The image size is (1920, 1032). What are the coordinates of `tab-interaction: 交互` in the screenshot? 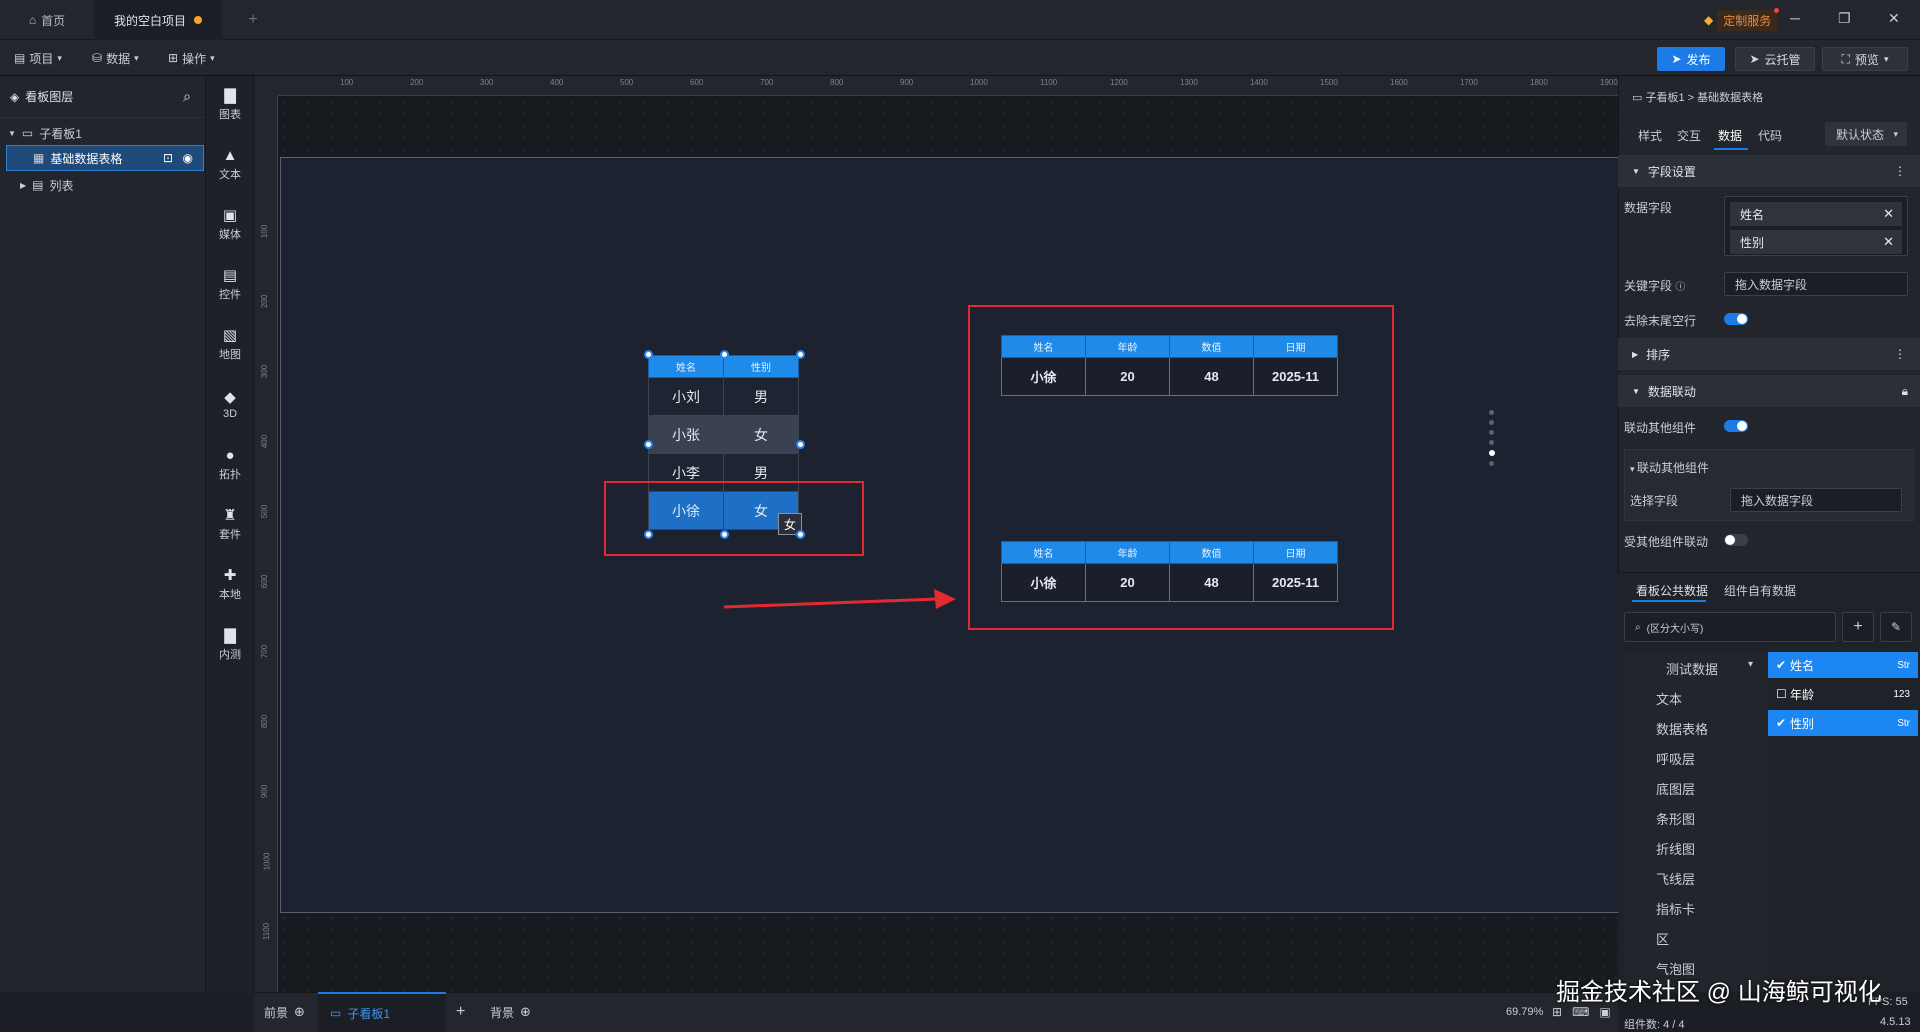 It's located at (1689, 135).